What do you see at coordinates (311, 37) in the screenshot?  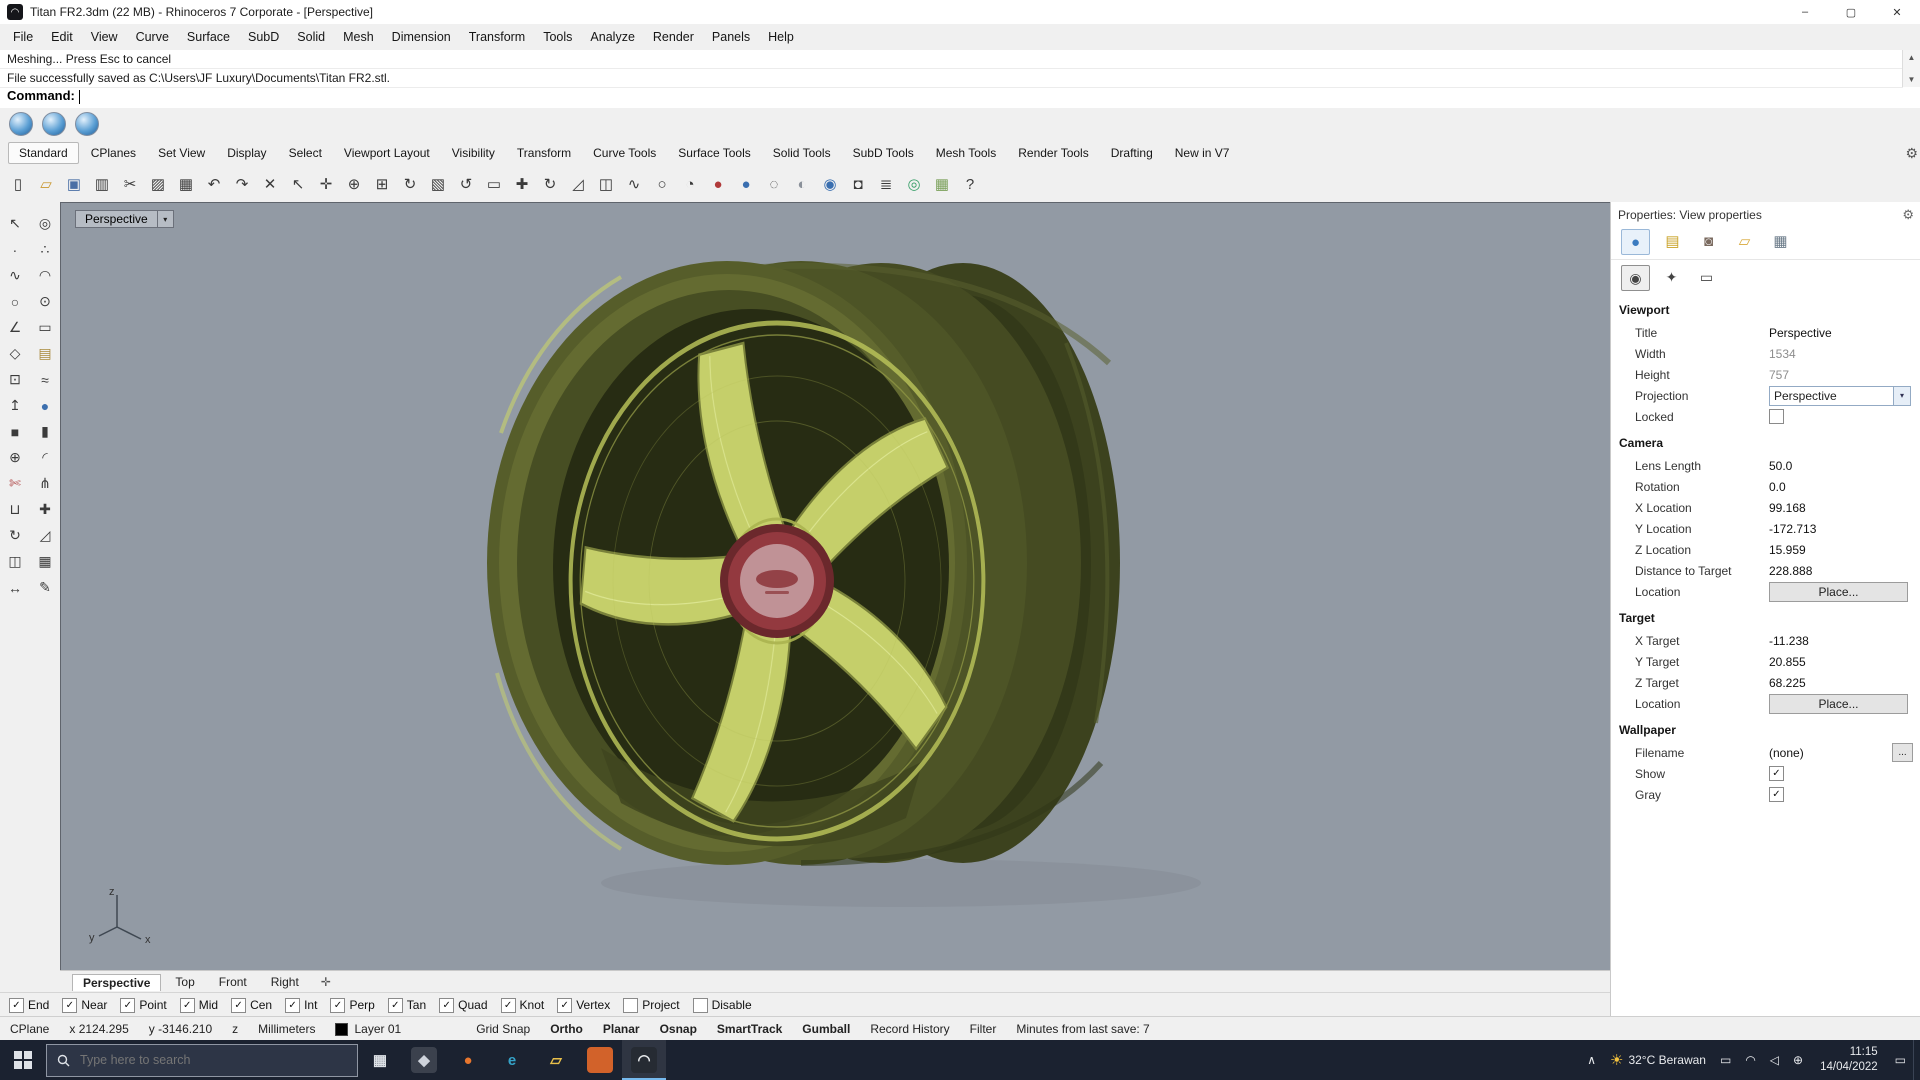 I see `menu-item: Solid` at bounding box center [311, 37].